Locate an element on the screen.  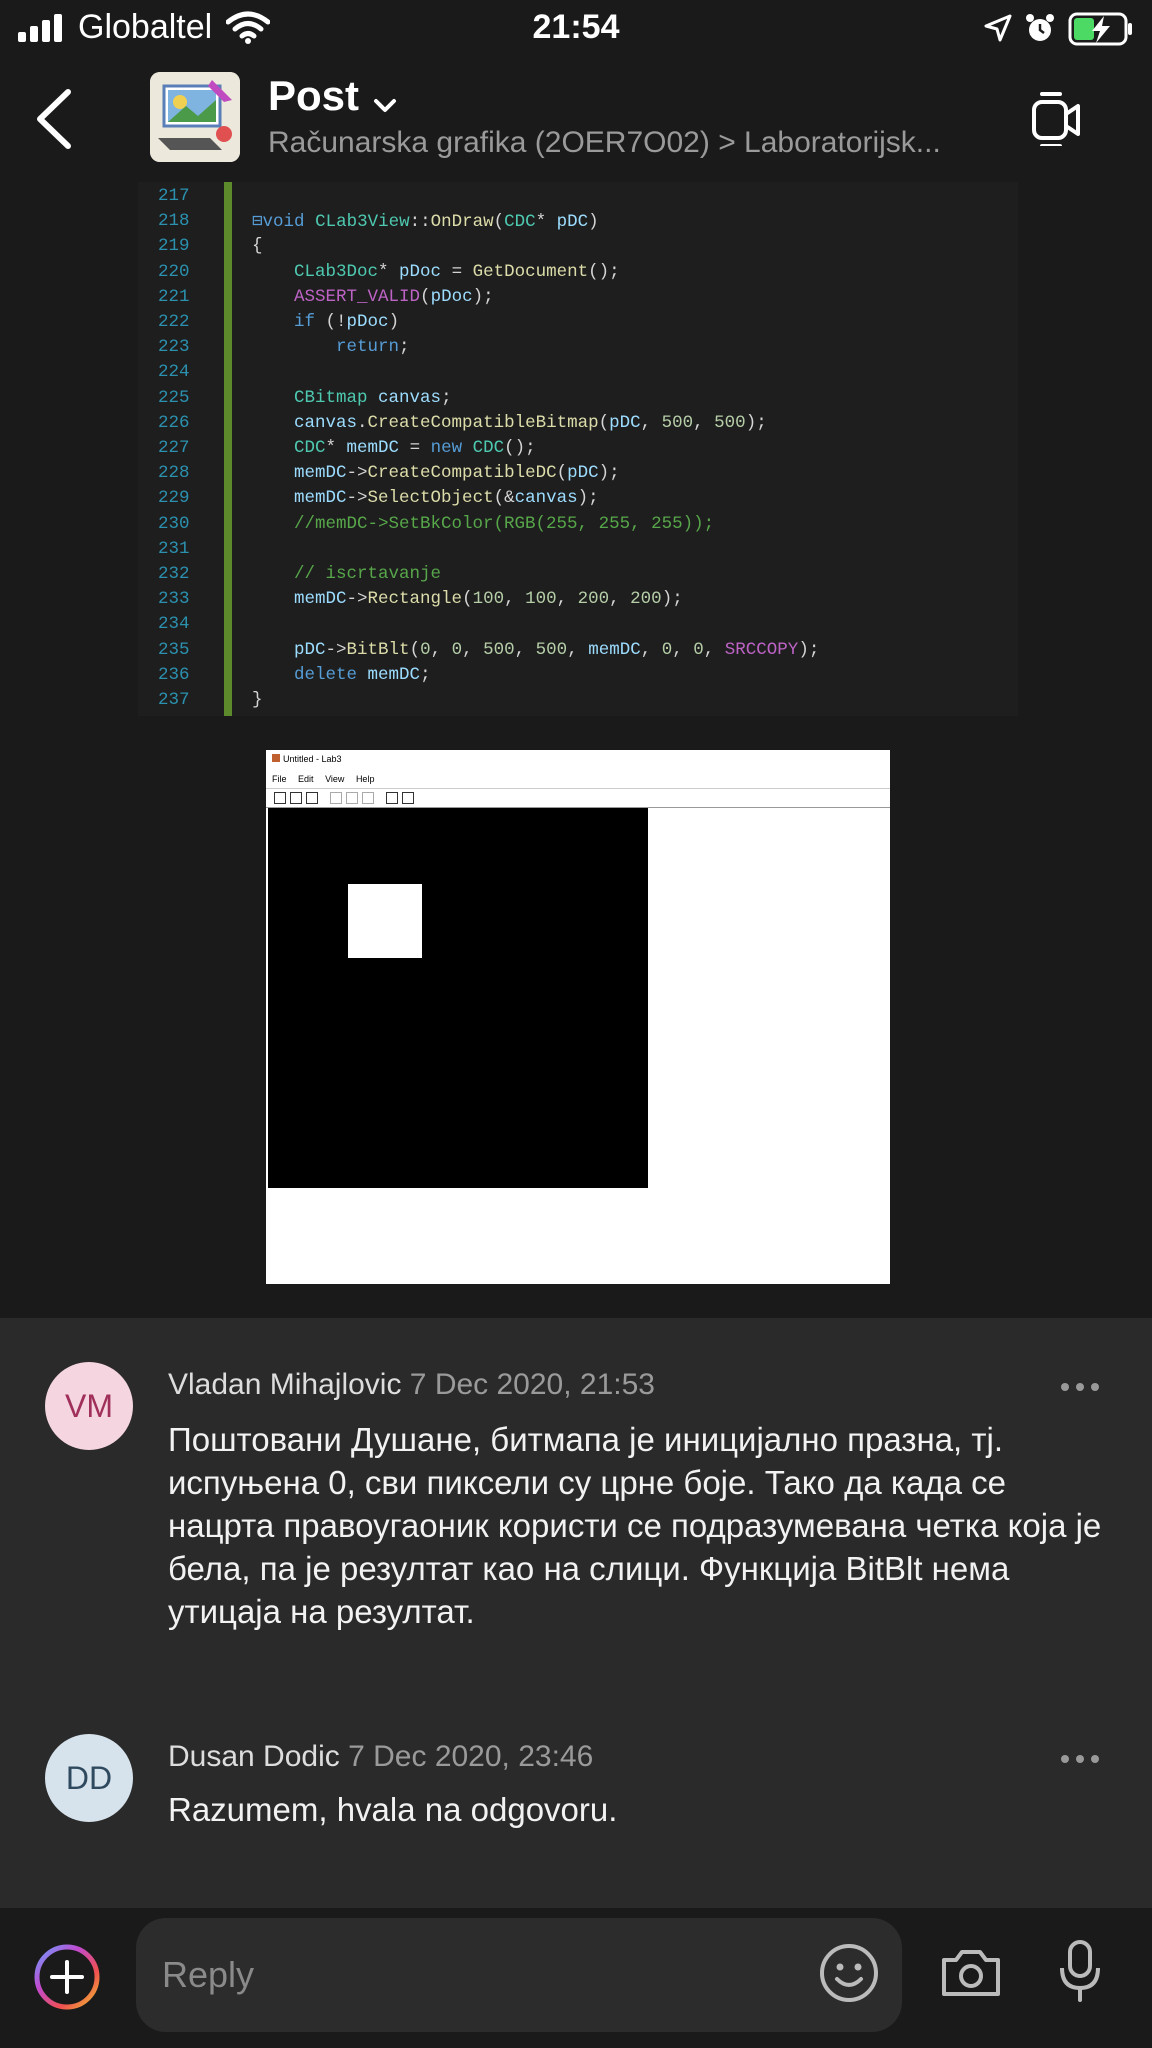
code-text: ⊟void CLab3View::OnDraw(CDC* pDC) is located at coordinates (425, 222).